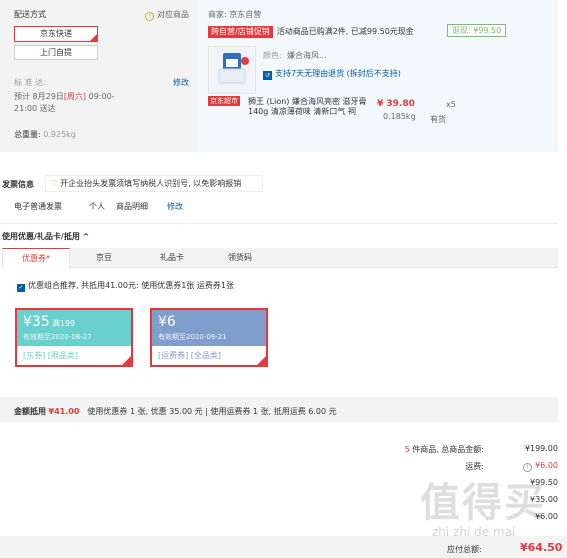 The width and height of the screenshot is (567, 558). What do you see at coordinates (477, 30) in the screenshot?
I see `go-shop-button: 逛现: ¥99.50` at bounding box center [477, 30].